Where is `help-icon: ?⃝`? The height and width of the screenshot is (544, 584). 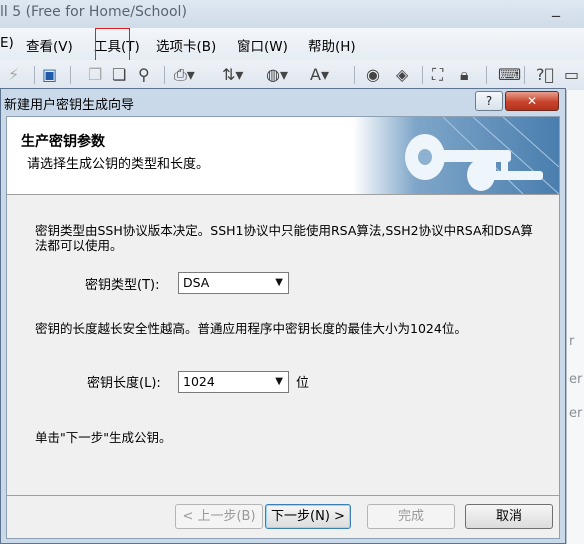
help-icon: ?⃝ is located at coordinates (545, 75).